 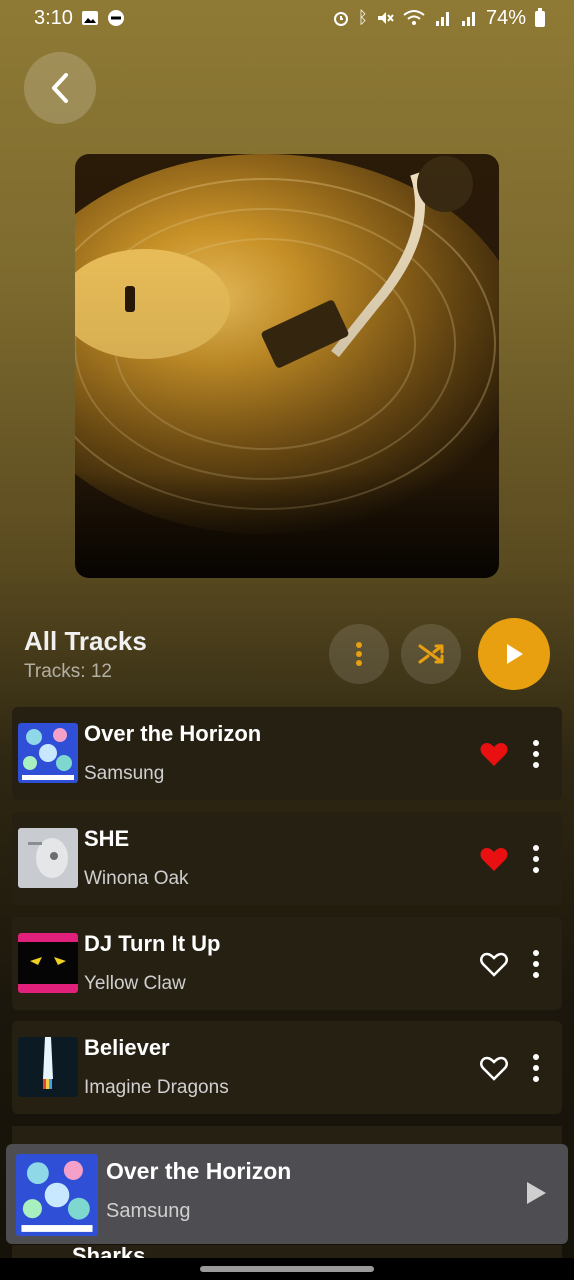 I want to click on believer-art, so click(x=48, y=1067).